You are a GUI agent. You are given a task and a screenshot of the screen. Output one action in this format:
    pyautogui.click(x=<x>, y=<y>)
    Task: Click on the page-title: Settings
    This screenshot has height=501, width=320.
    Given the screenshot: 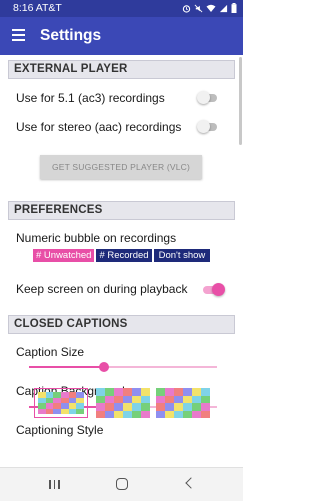 What is the action you would take?
    pyautogui.click(x=71, y=35)
    